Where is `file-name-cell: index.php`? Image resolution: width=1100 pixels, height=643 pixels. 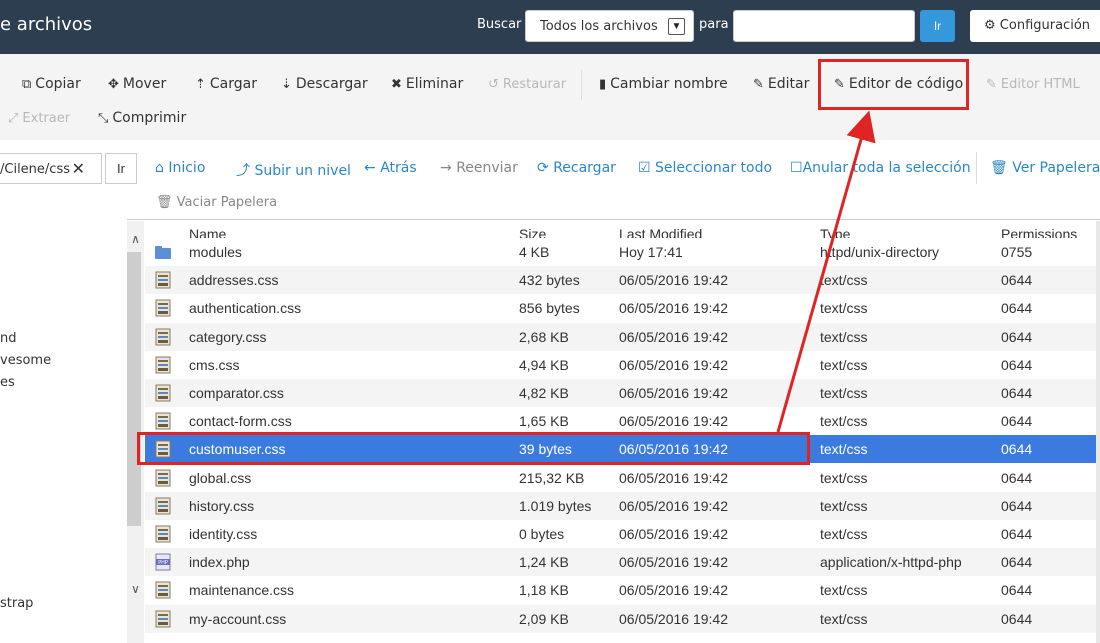 file-name-cell: index.php is located at coordinates (219, 562).